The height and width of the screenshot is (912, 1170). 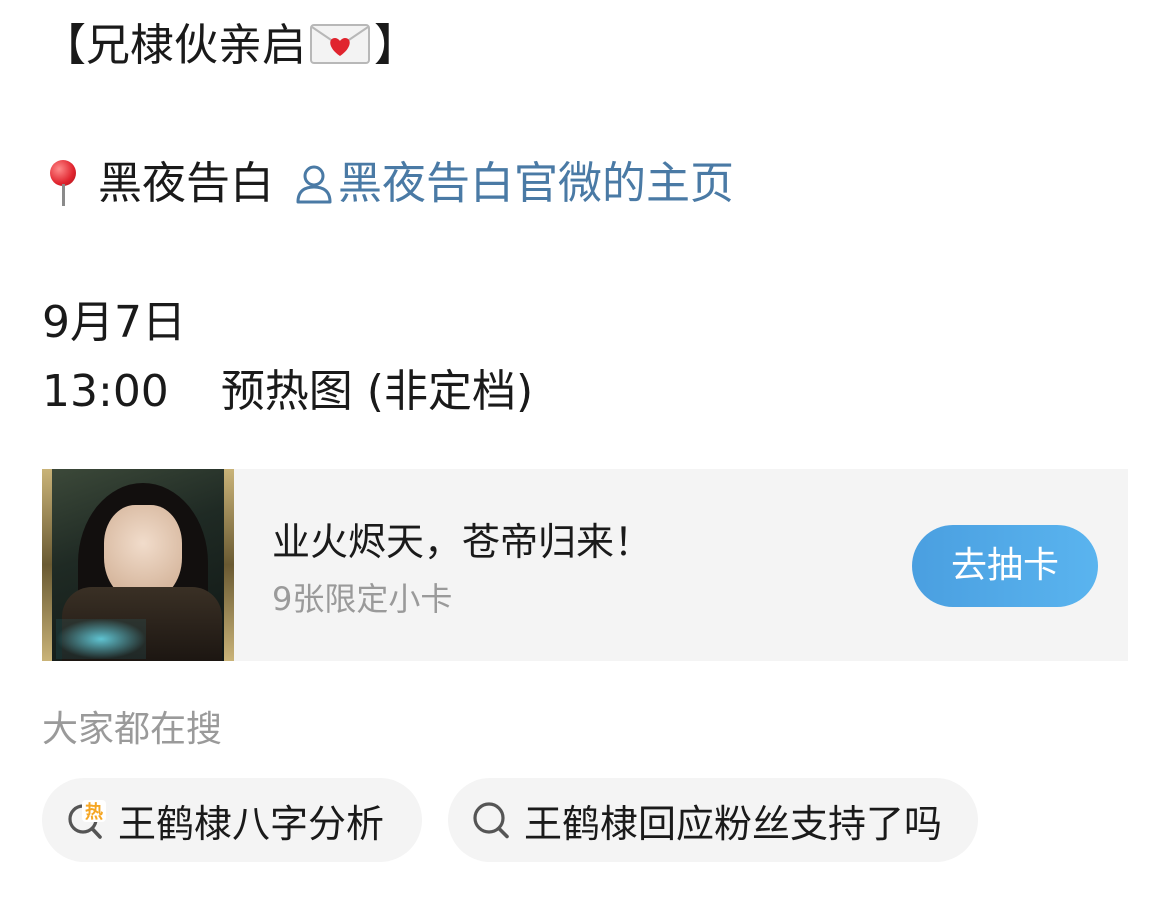 What do you see at coordinates (491, 820) in the screenshot?
I see `search-icon` at bounding box center [491, 820].